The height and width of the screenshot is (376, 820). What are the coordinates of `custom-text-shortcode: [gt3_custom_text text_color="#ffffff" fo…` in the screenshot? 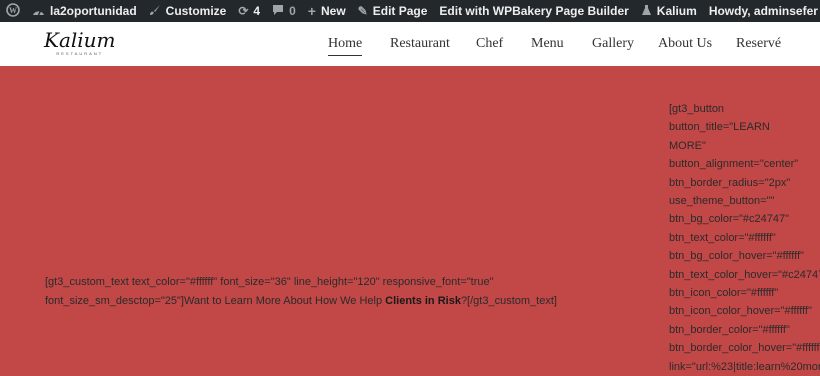 It's located at (325, 292).